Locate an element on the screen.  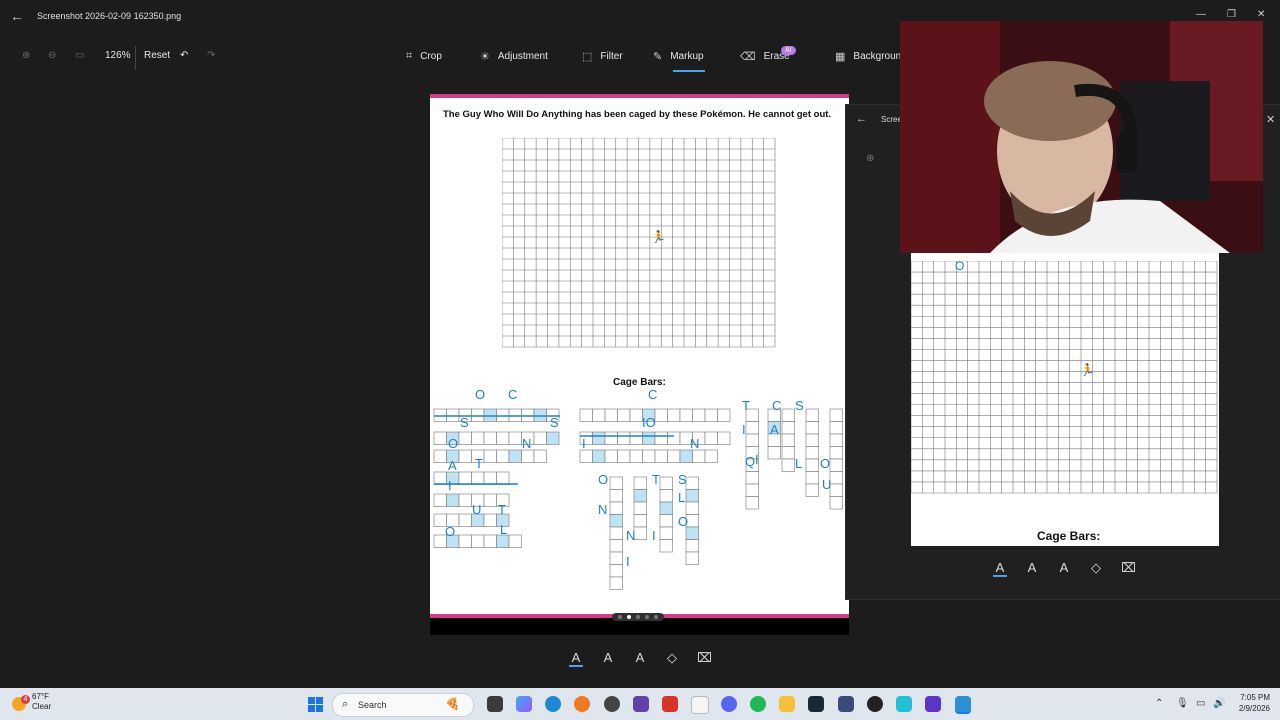
fit-icon: ▭ is located at coordinates (79, 55).